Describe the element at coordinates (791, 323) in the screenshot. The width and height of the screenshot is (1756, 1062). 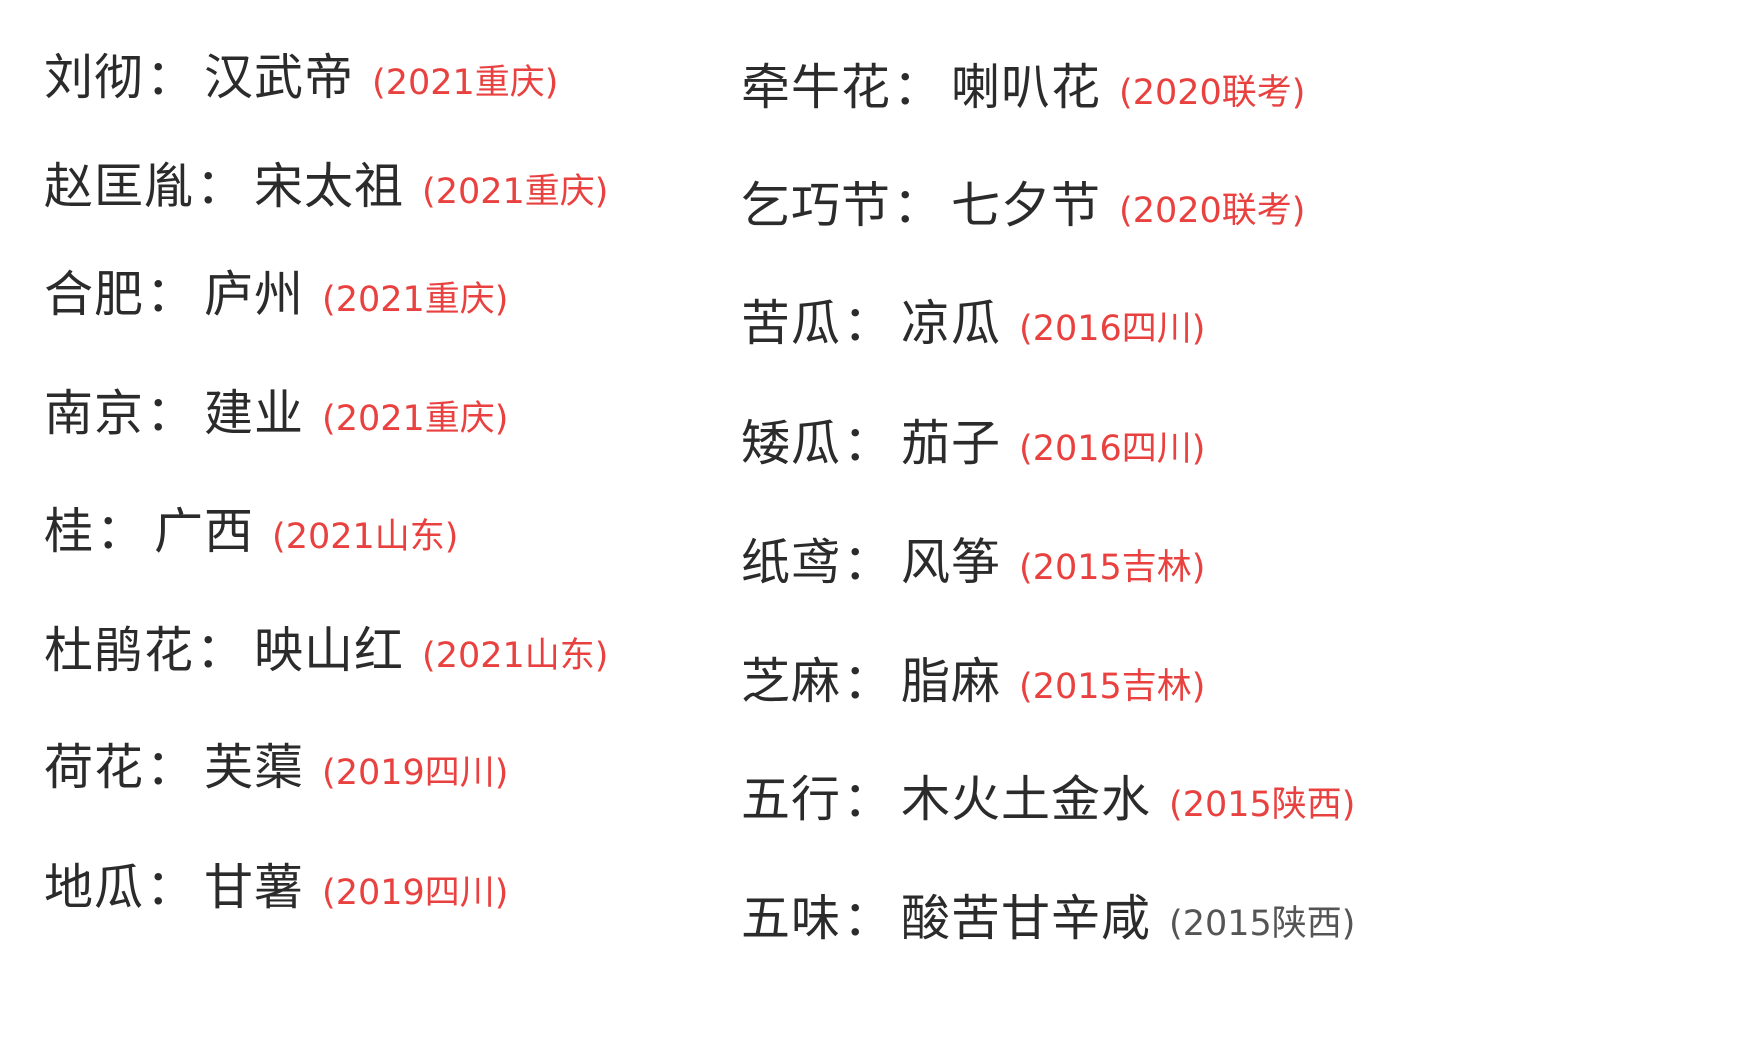
I see `term: 苦瓜` at that location.